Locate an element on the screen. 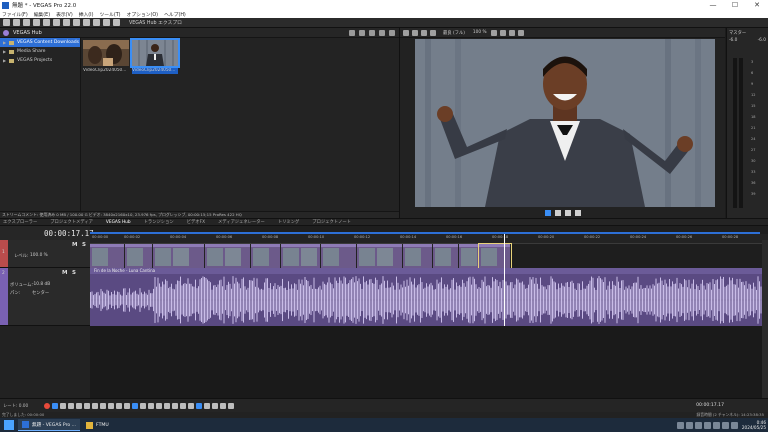 Image resolution: width=768 pixels, height=432 pixels. tab-project-notes: プロジェクトノート is located at coordinates (331, 222).